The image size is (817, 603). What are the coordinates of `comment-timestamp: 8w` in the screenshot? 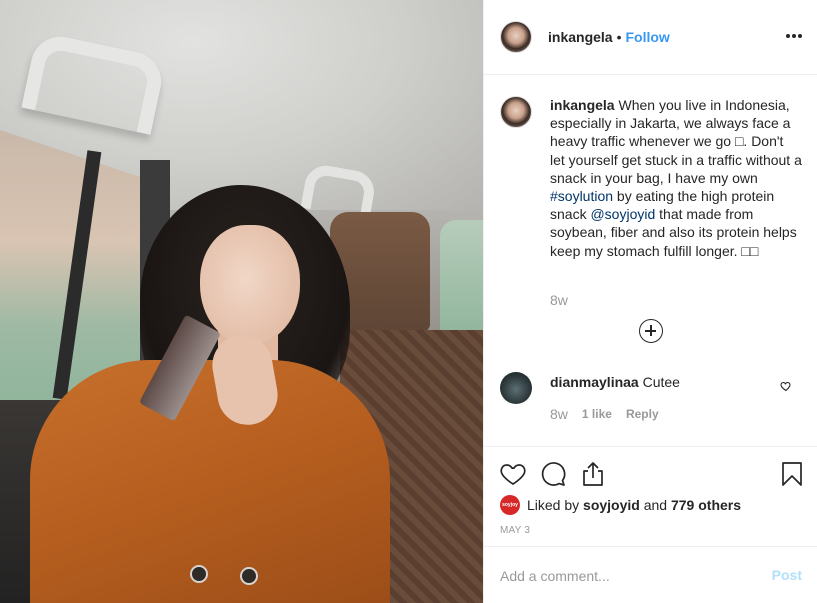 It's located at (559, 414).